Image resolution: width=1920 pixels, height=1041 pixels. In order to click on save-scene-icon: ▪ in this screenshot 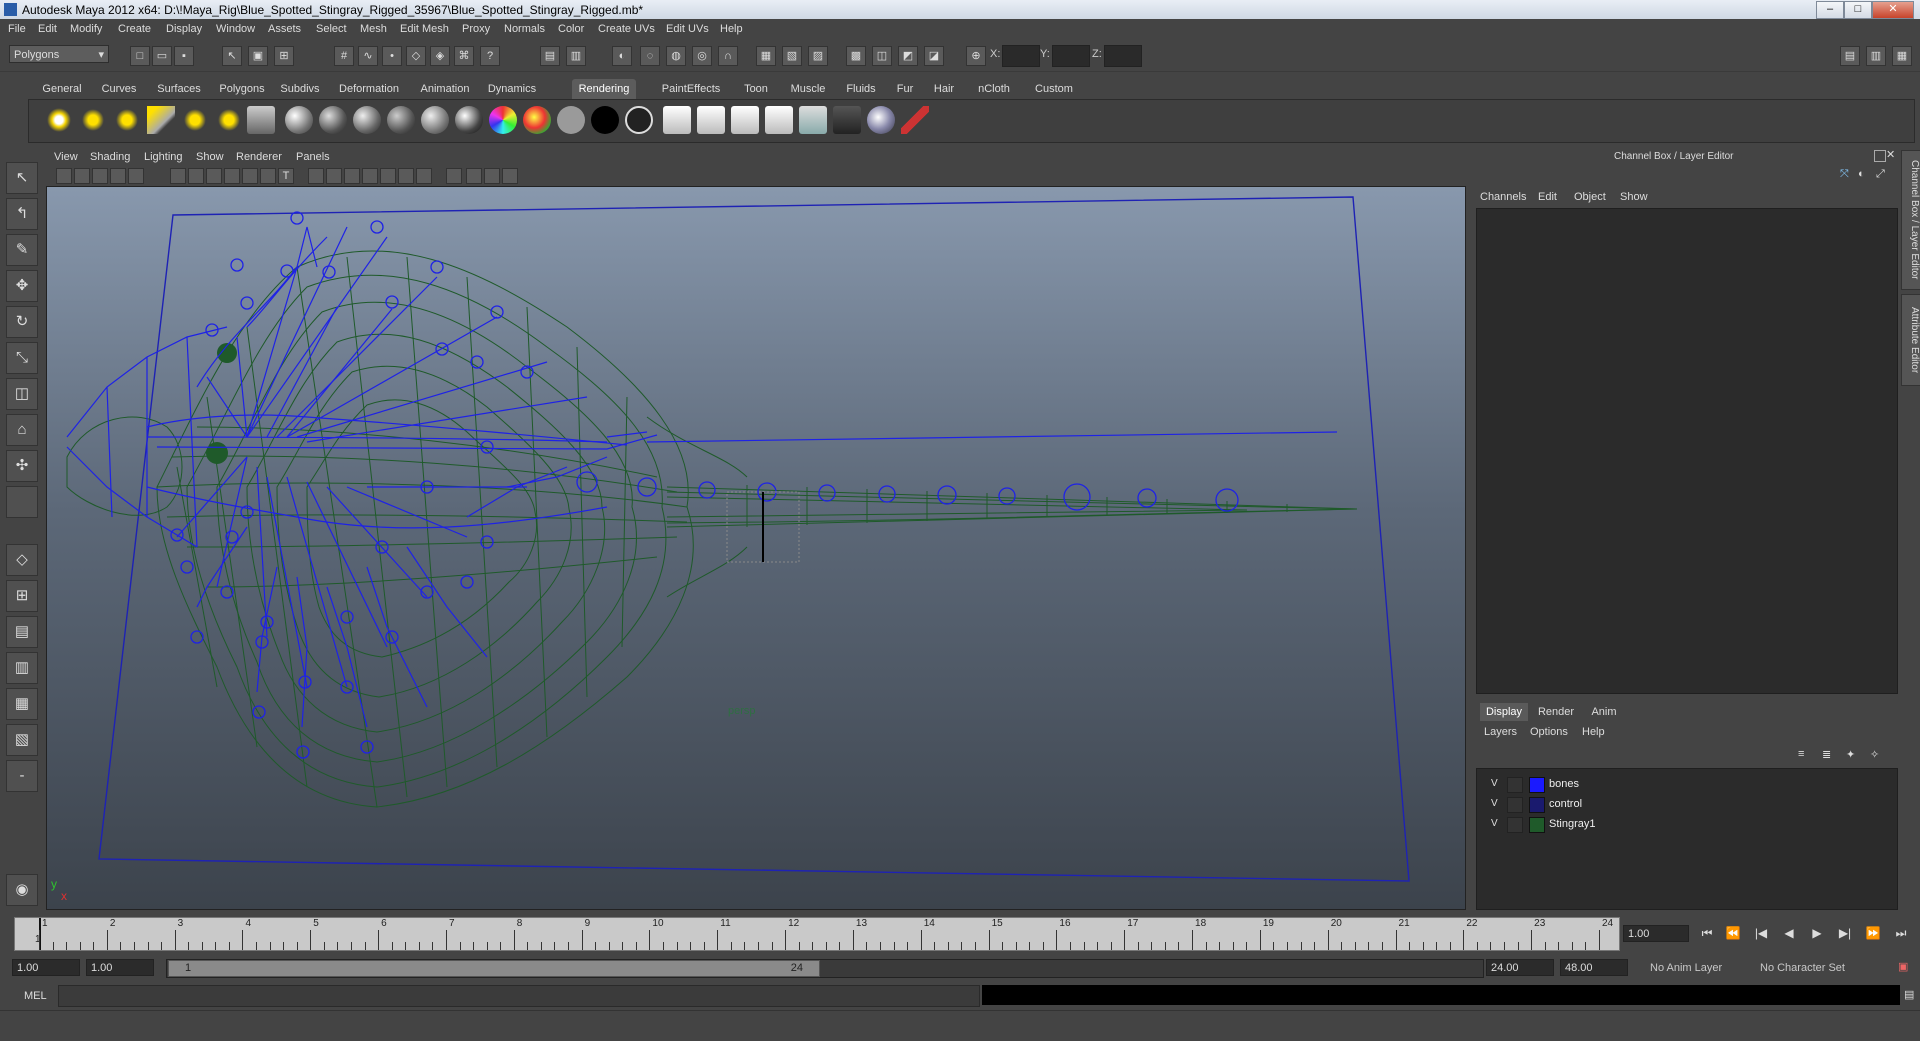, I will do `click(184, 56)`.